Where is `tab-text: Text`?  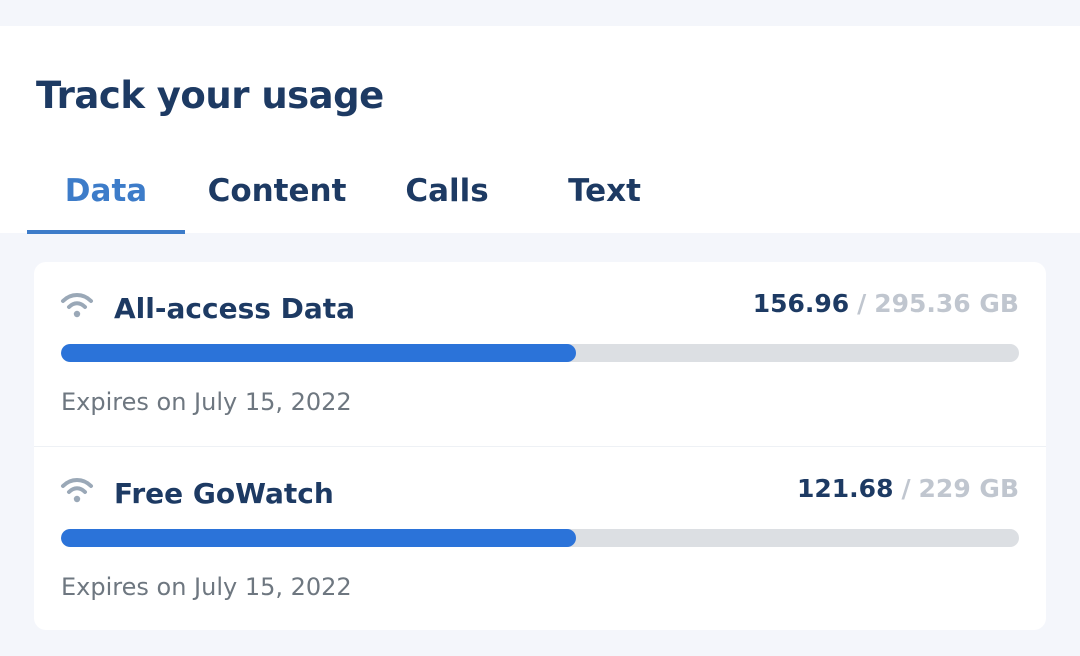 tab-text: Text is located at coordinates (604, 205).